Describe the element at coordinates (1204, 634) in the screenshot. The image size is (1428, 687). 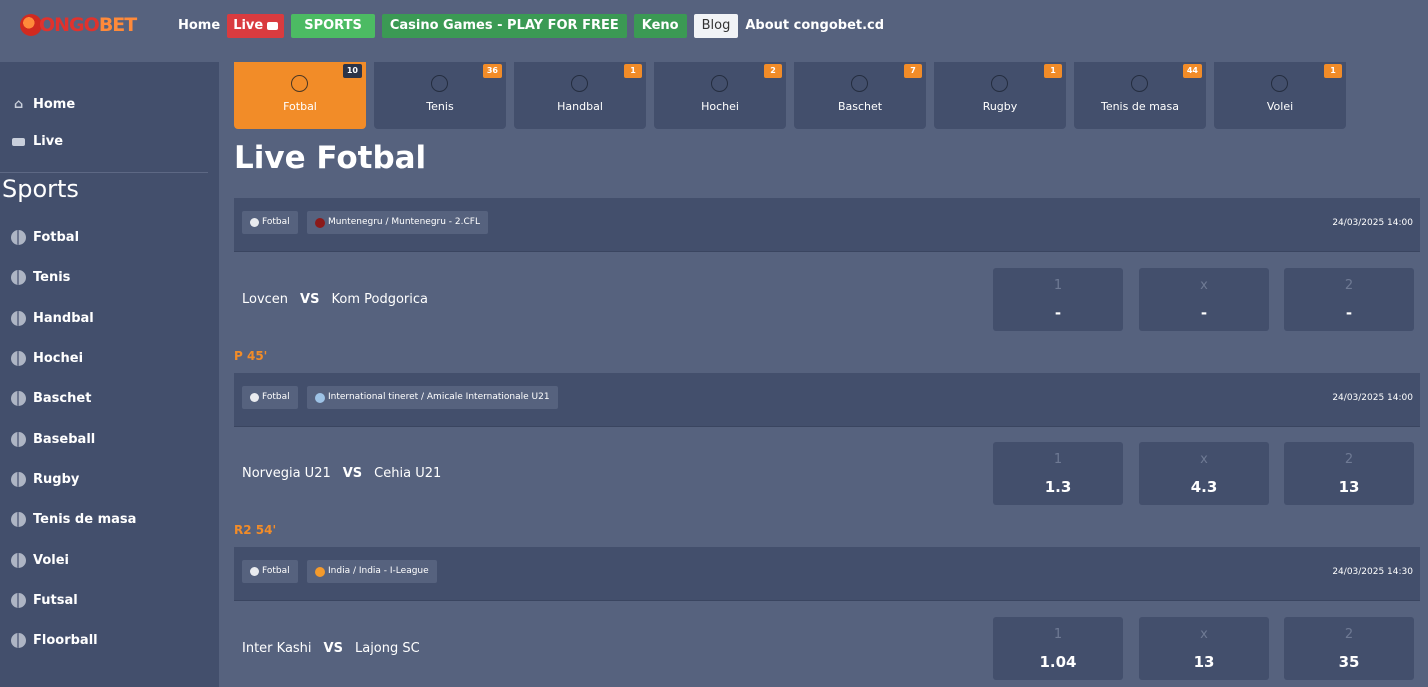
I see `odd-label: x` at that location.